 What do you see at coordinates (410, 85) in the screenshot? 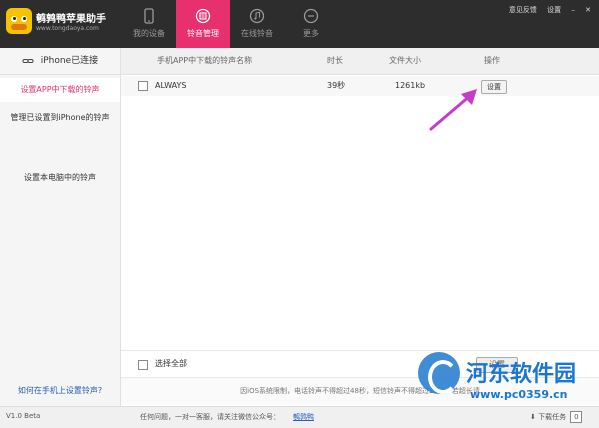
I see `ringtone-size: 1261kb` at bounding box center [410, 85].